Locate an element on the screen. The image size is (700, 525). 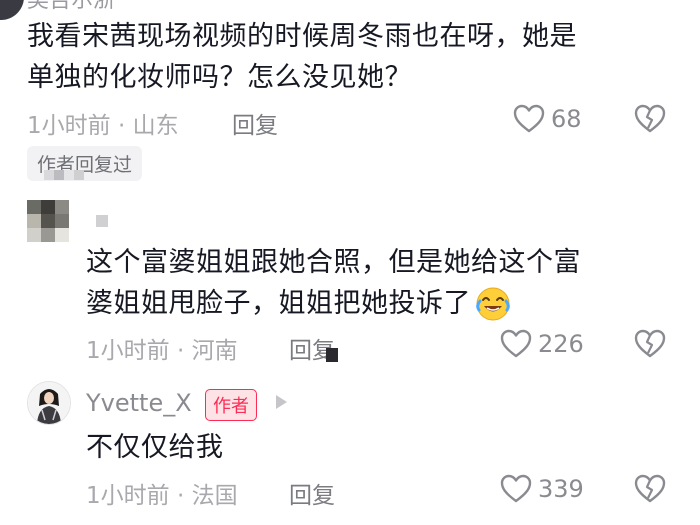
cursor-mark is located at coordinates (332, 355).